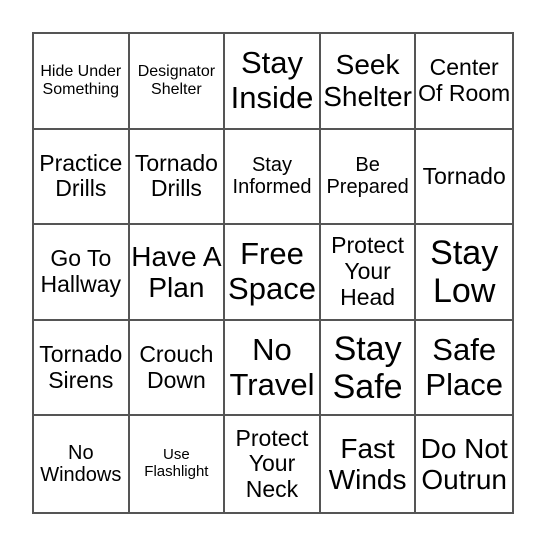 This screenshot has height=544, width=544. I want to click on bingo-cell: Fast Winds, so click(369, 464).